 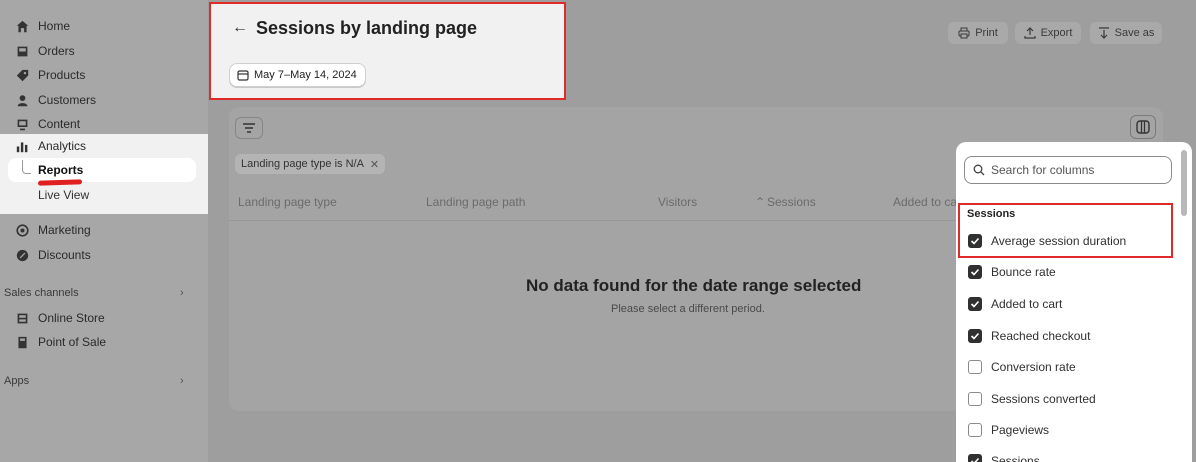 What do you see at coordinates (54, 26) in the screenshot?
I see `sidebar-item-label: Home` at bounding box center [54, 26].